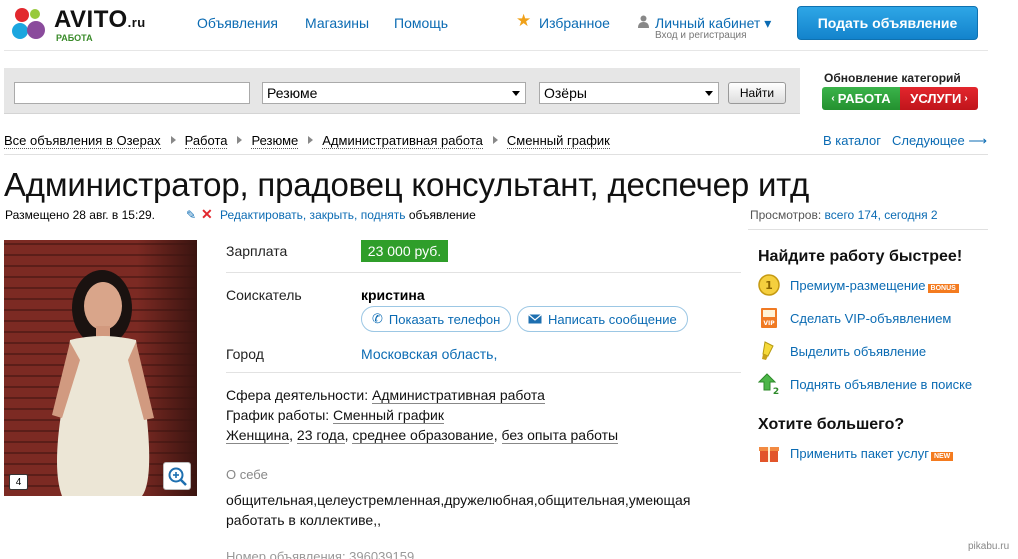 The width and height of the screenshot is (1018, 559). I want to click on search-bar: Резюме Озёры Найти, so click(402, 91).